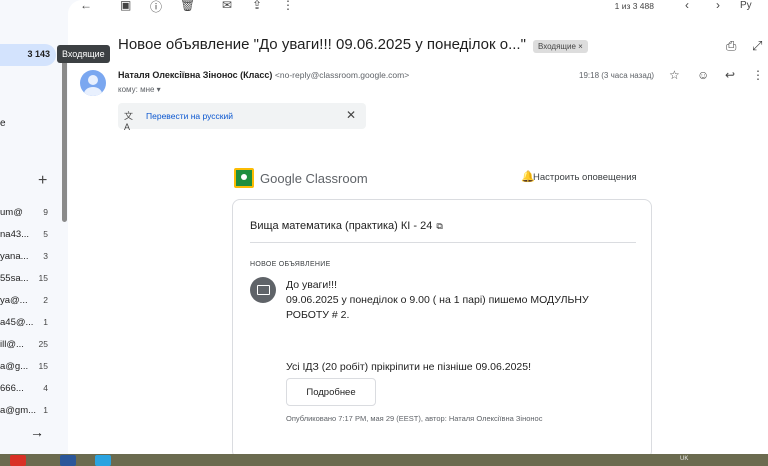 This screenshot has height=466, width=768. Describe the element at coordinates (68, 460) in the screenshot. I see `word-app-icon` at that location.